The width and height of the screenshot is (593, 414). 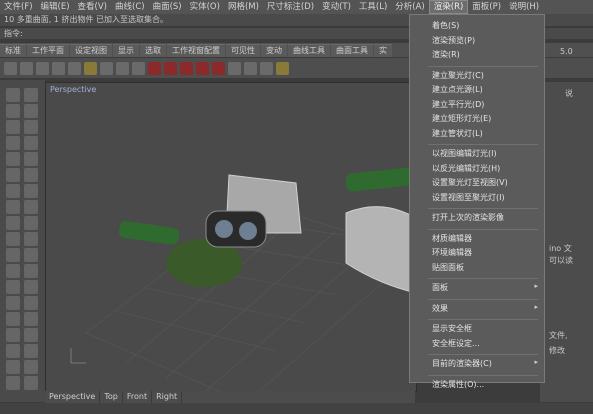 I want to click on zoom-extents-icon, so click(x=74, y=68).